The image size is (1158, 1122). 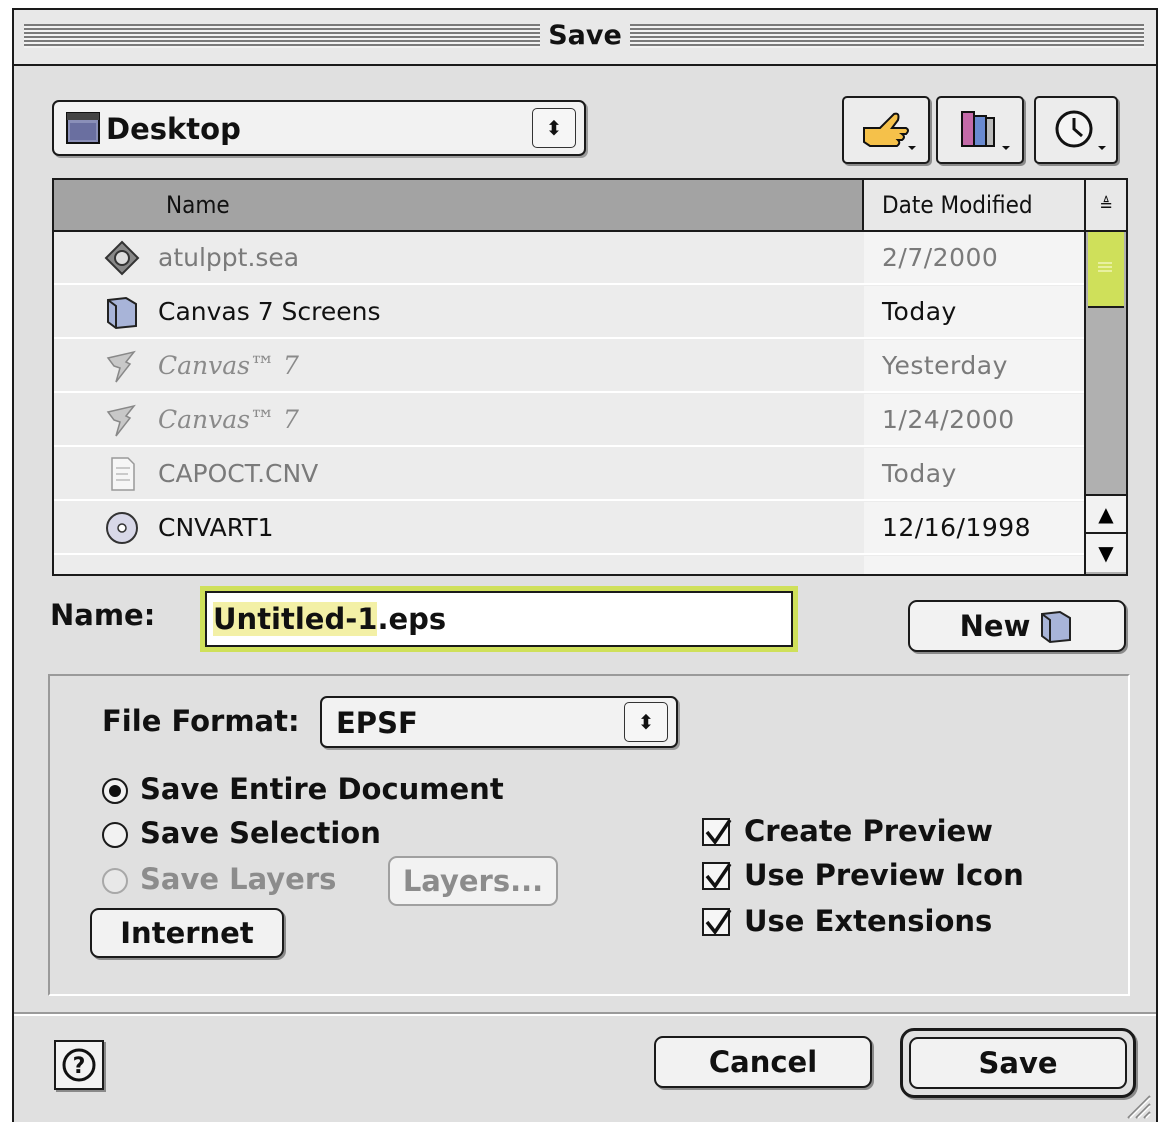 I want to click on file-name: Canvas 7 Screens, so click(x=269, y=311).